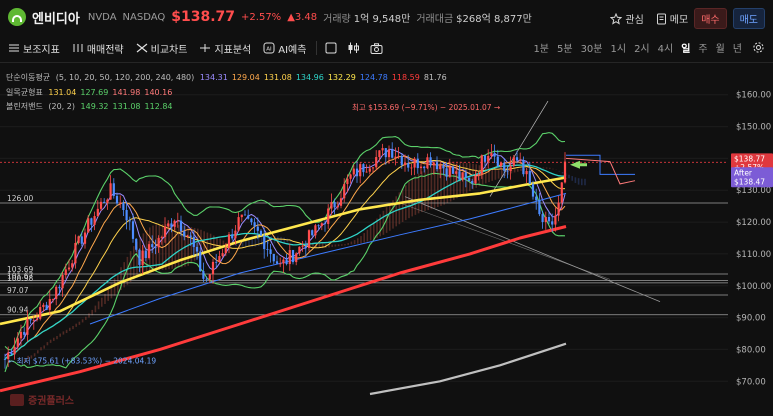  Describe the element at coordinates (331, 48) in the screenshot. I see `chart-style-button` at that location.